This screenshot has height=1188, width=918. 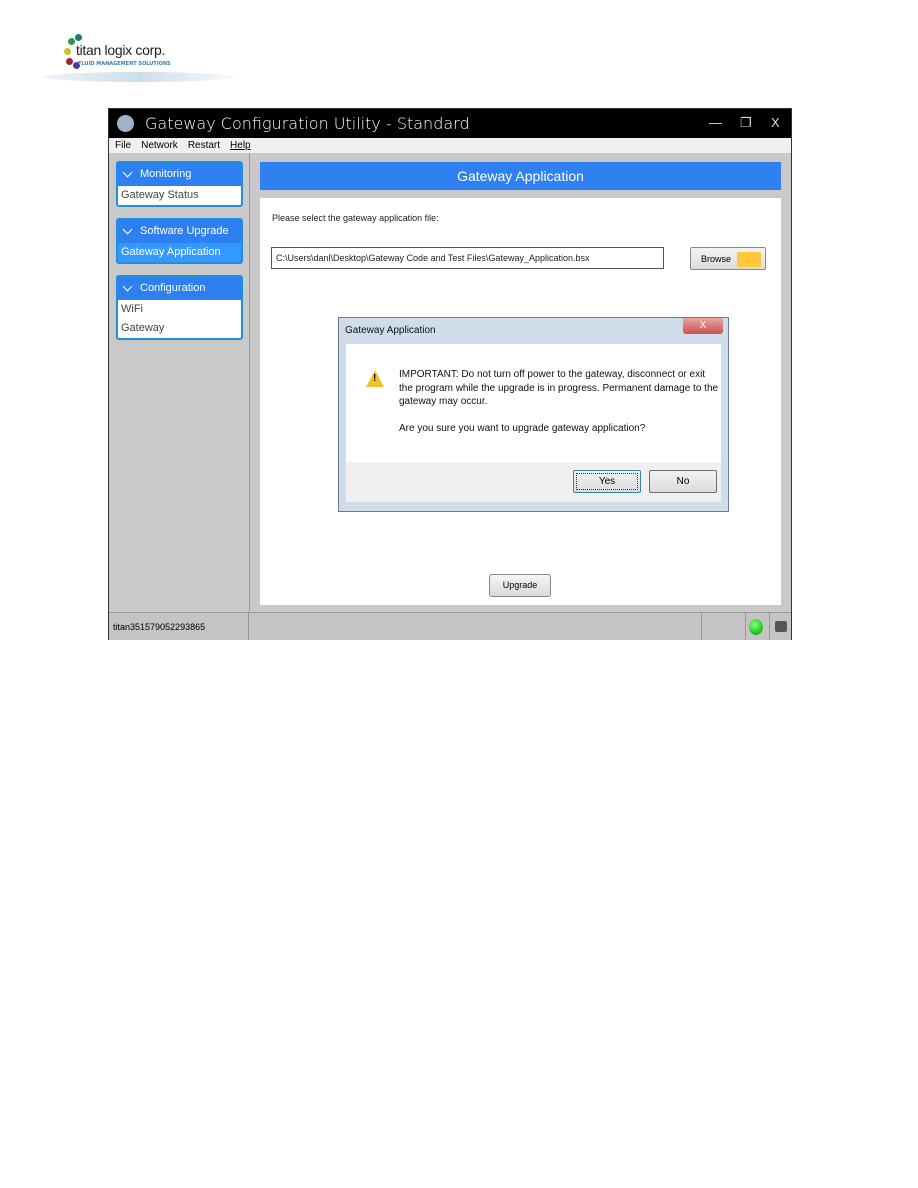 What do you see at coordinates (390, 330) in the screenshot?
I see `dialog-title: Gateway Application` at bounding box center [390, 330].